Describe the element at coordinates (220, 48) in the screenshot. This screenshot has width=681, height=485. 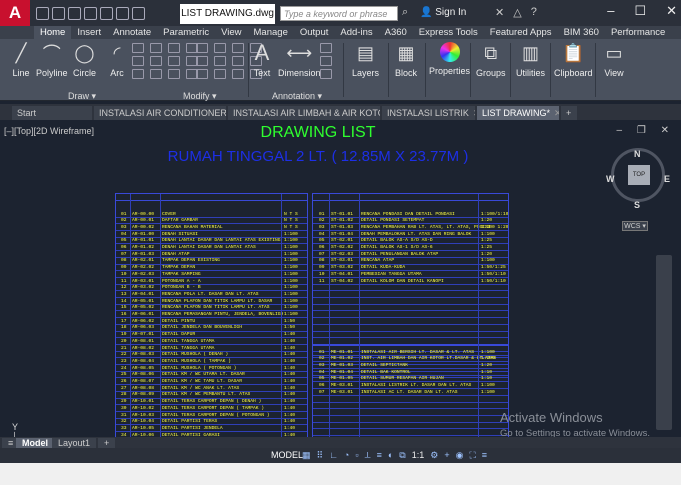
I see `erase-icon` at that location.